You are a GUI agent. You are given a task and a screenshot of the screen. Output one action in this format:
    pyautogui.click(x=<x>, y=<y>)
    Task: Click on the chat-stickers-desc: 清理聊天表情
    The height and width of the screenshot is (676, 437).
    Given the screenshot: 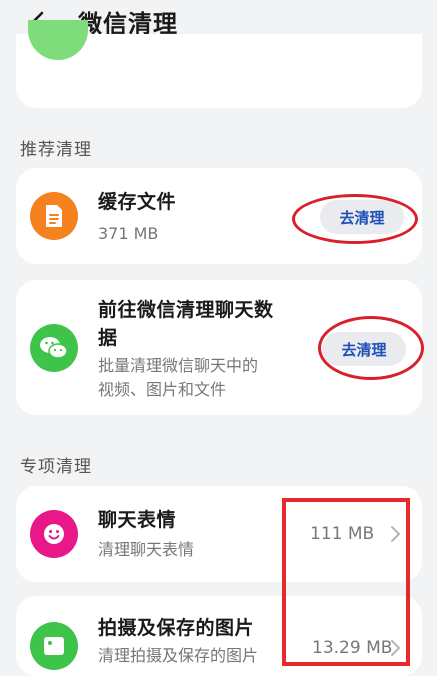 What is the action you would take?
    pyautogui.click(x=146, y=549)
    